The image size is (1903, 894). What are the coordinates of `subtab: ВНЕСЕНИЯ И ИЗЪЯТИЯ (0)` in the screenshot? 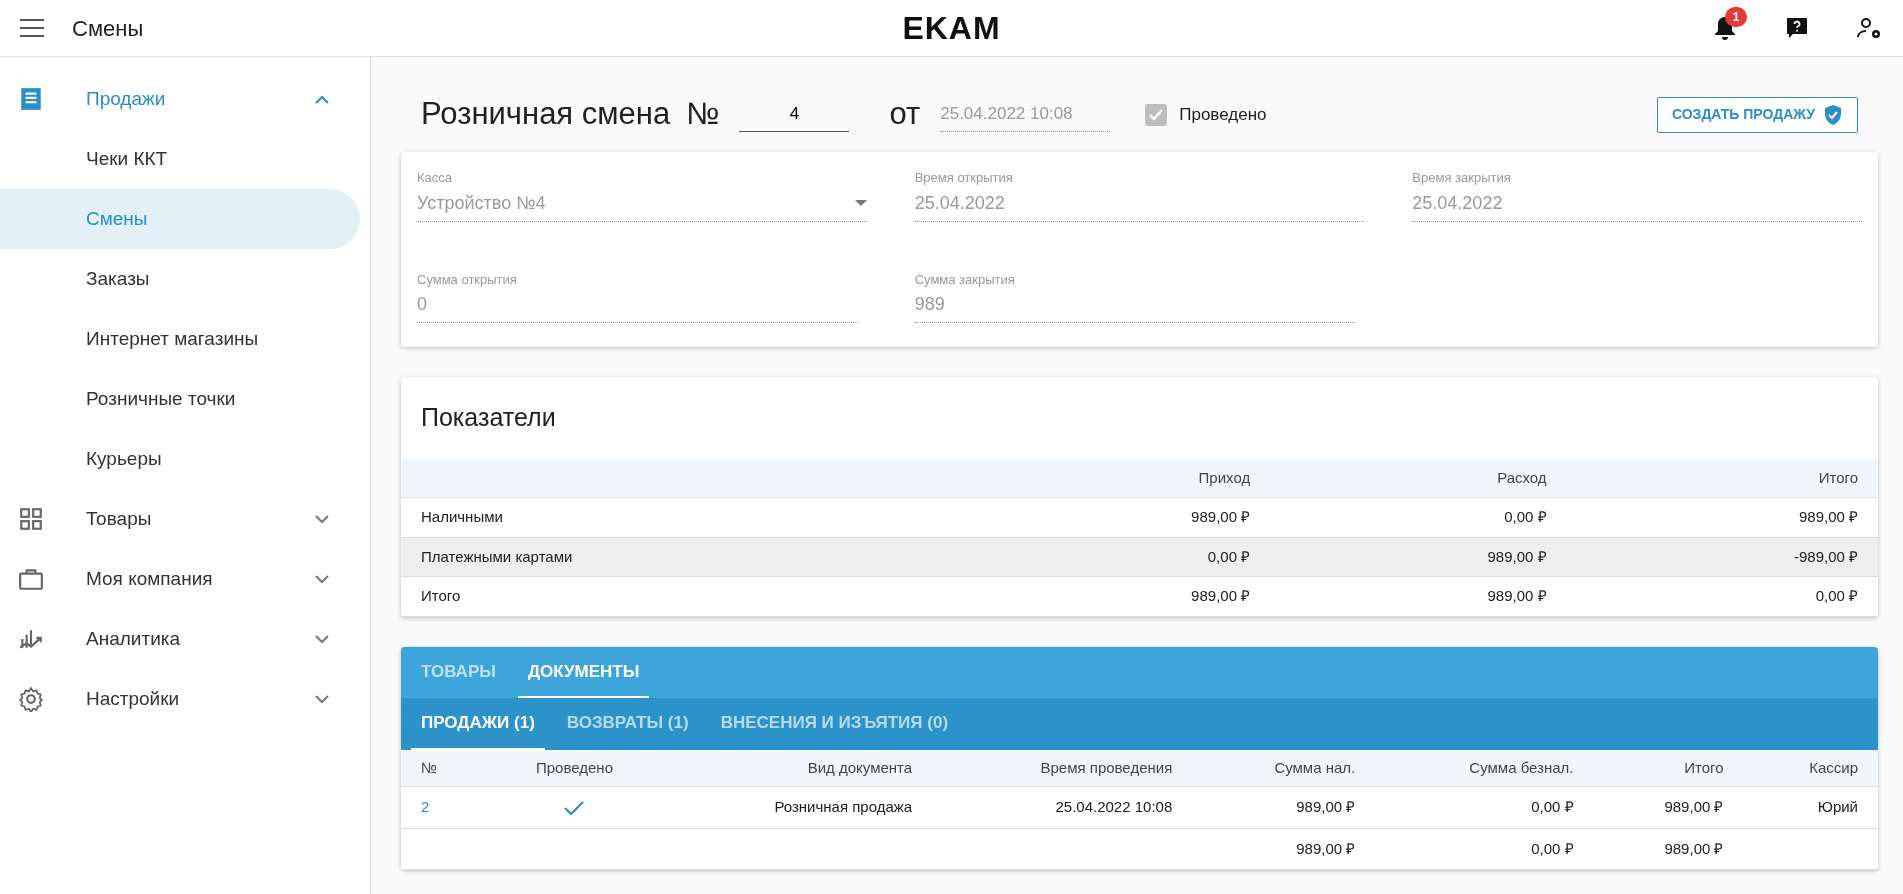 It's located at (834, 724).